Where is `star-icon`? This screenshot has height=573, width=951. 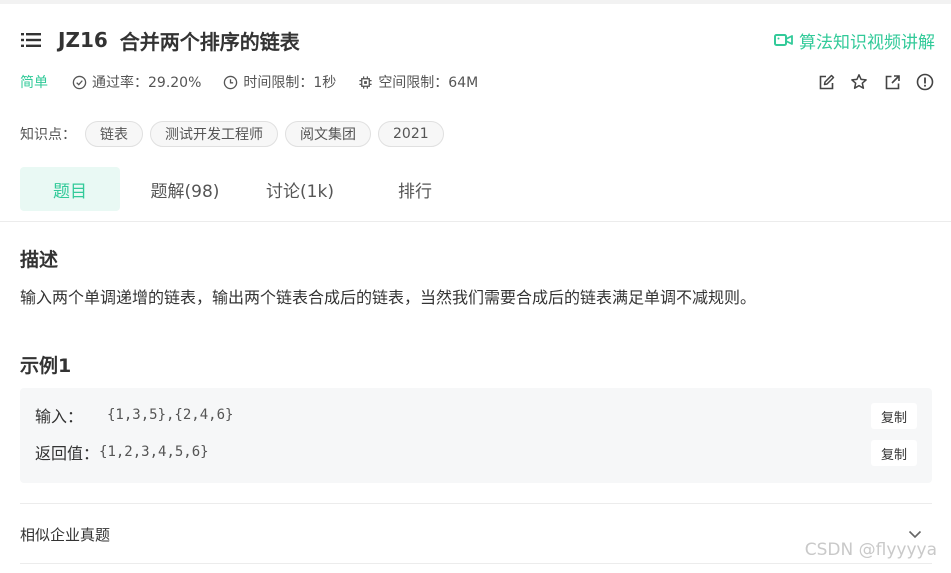
star-icon is located at coordinates (859, 82).